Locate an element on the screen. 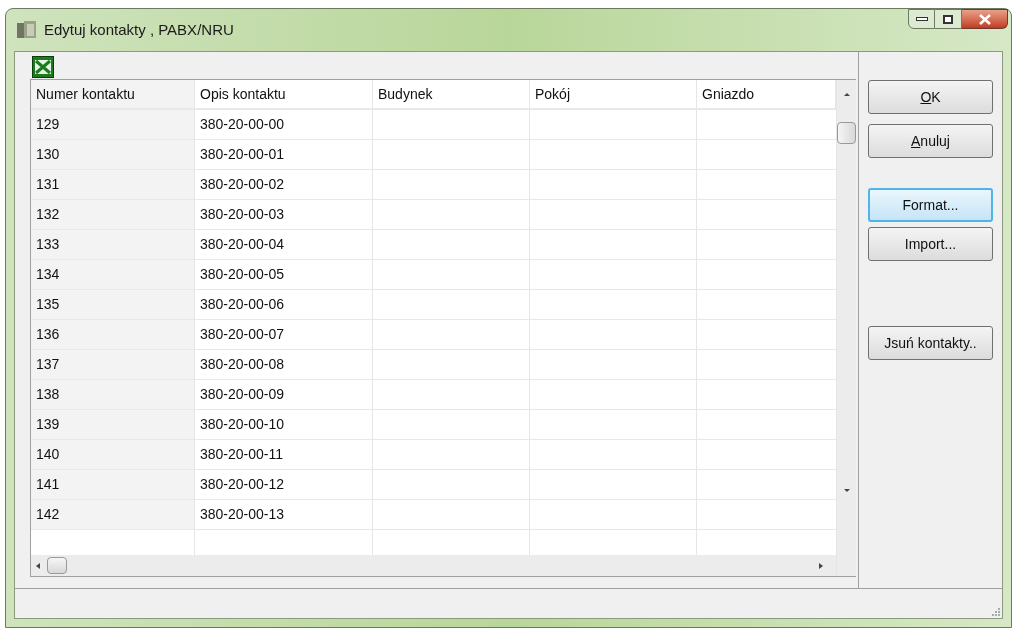 This screenshot has width=1012, height=628. table-cell: 380-20-00-08 is located at coordinates (284, 364).